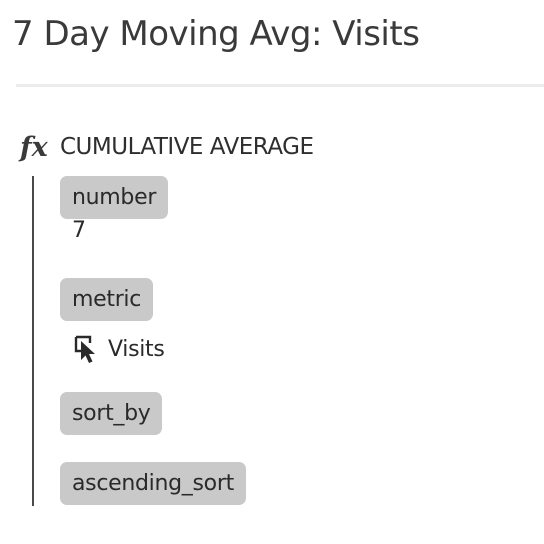 Image resolution: width=544 pixels, height=544 pixels. I want to click on metric-label: Visits, so click(136, 349).